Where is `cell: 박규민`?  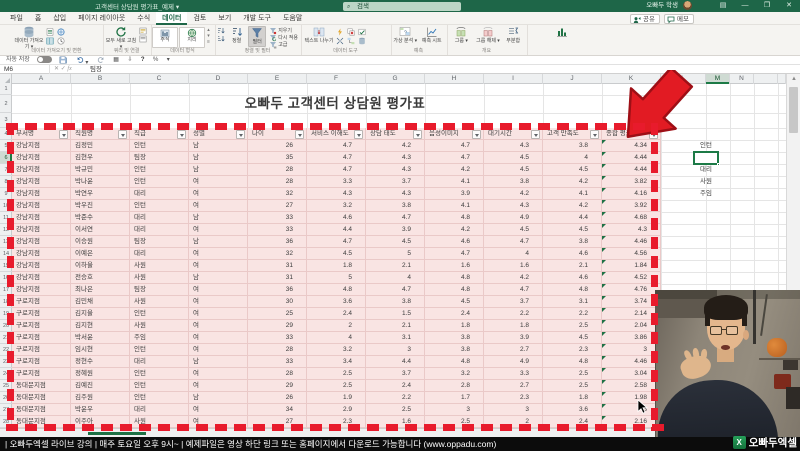 cell: 박규민 is located at coordinates (100, 170).